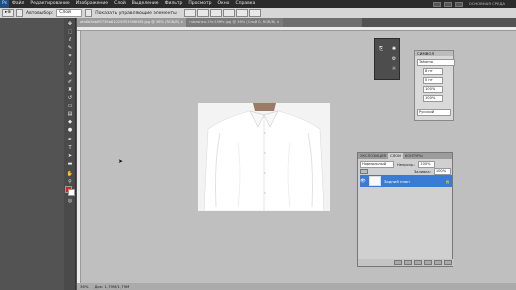 The image size is (516, 290). I want to click on mouse-cursor-icon: ➤, so click(121, 161).